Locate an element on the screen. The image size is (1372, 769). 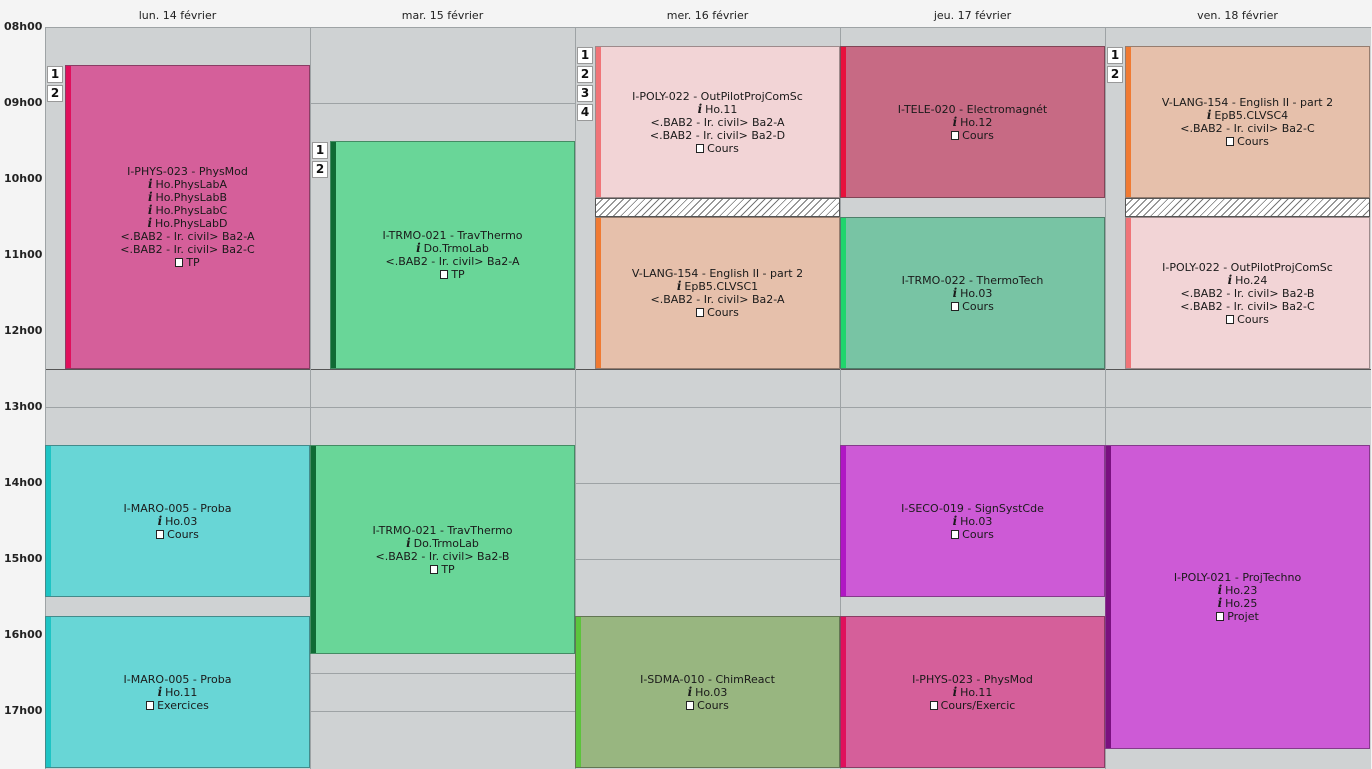
event-block: I-SECO-019 - SignSystCde i Ho.03 Cours is located at coordinates (972, 521).